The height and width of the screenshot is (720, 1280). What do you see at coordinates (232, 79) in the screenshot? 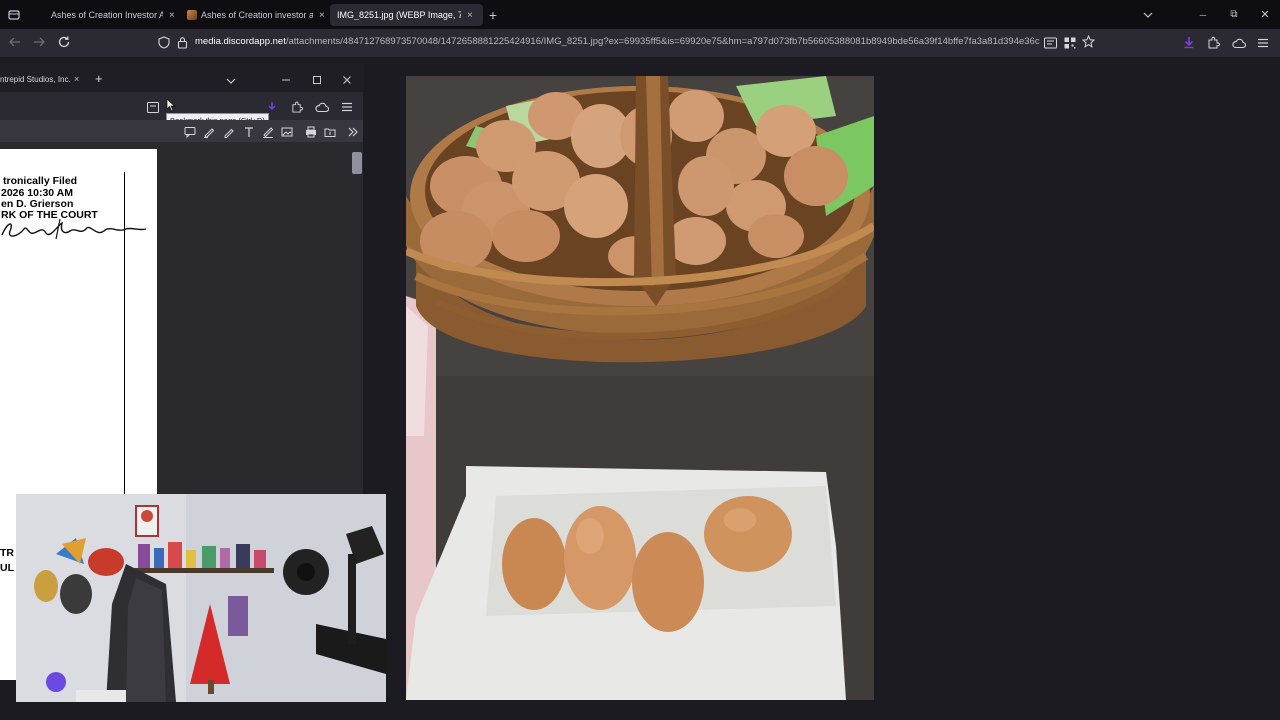
I see `secondary-tab-overflow-icon` at bounding box center [232, 79].